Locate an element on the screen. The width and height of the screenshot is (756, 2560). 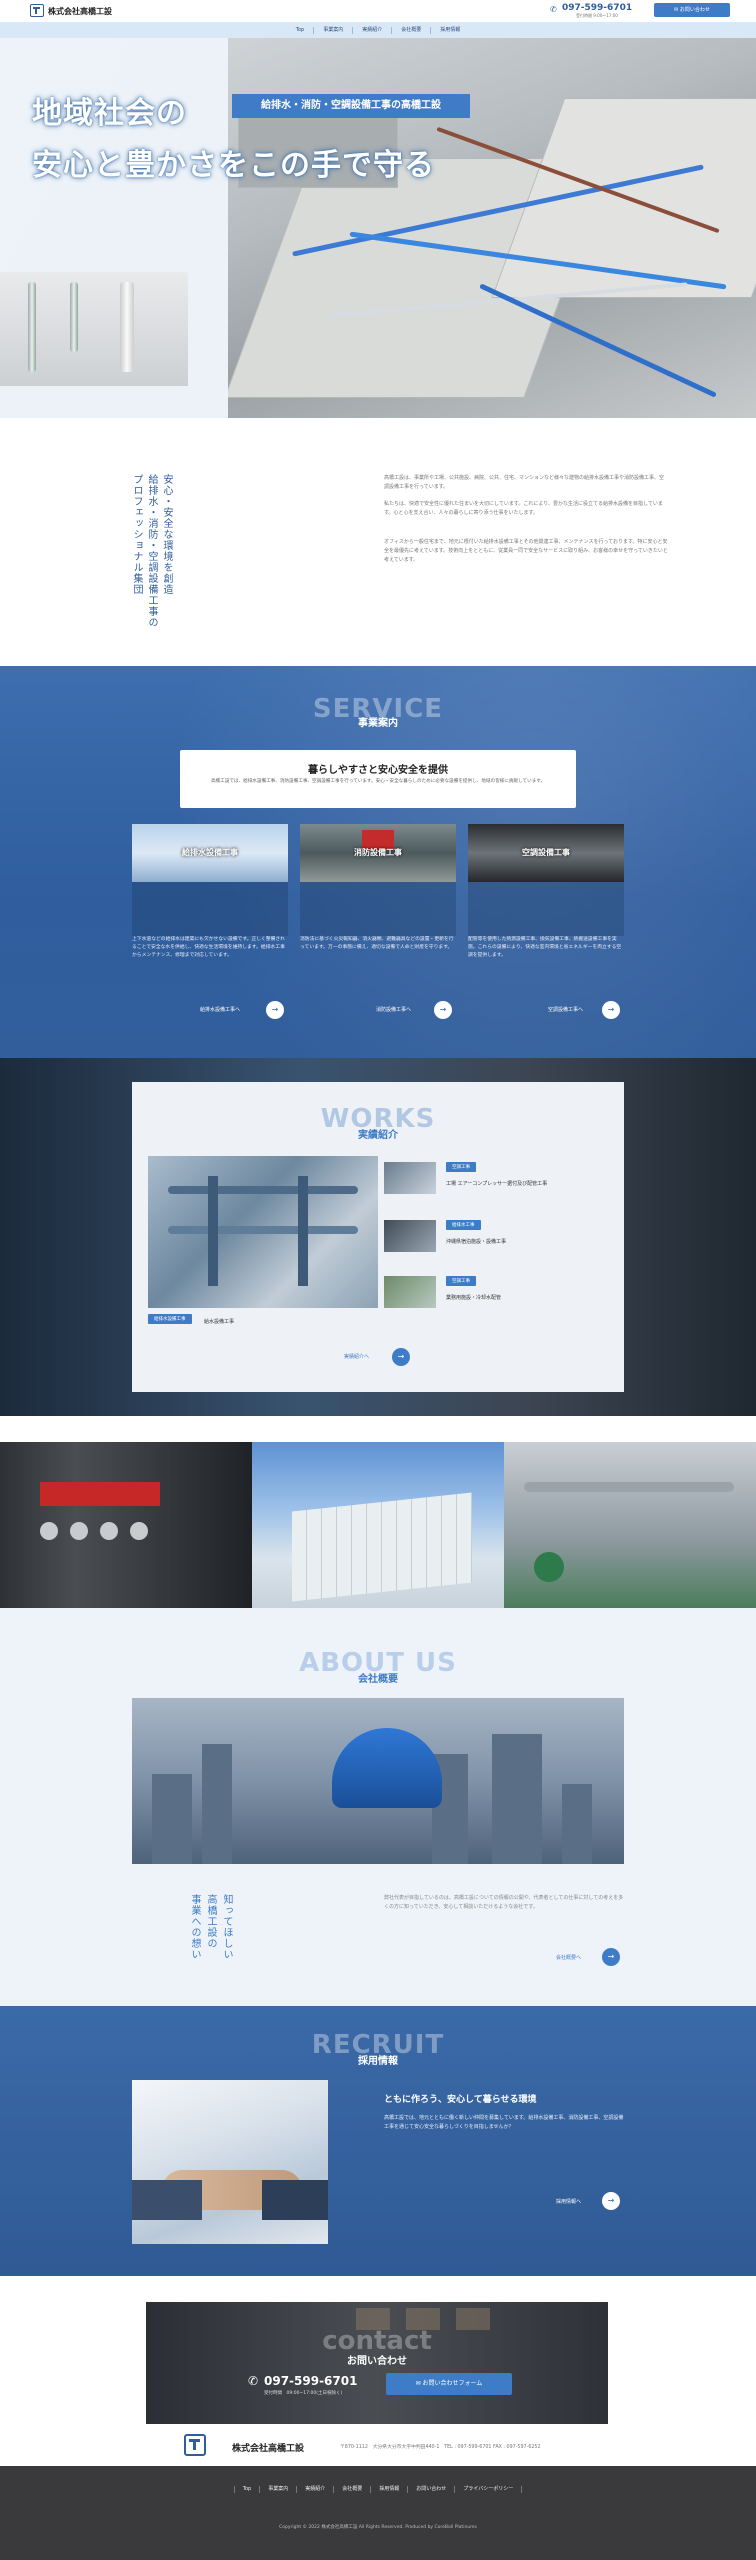
service-label-hvac: 空調設備工事 is located at coordinates (546, 852).